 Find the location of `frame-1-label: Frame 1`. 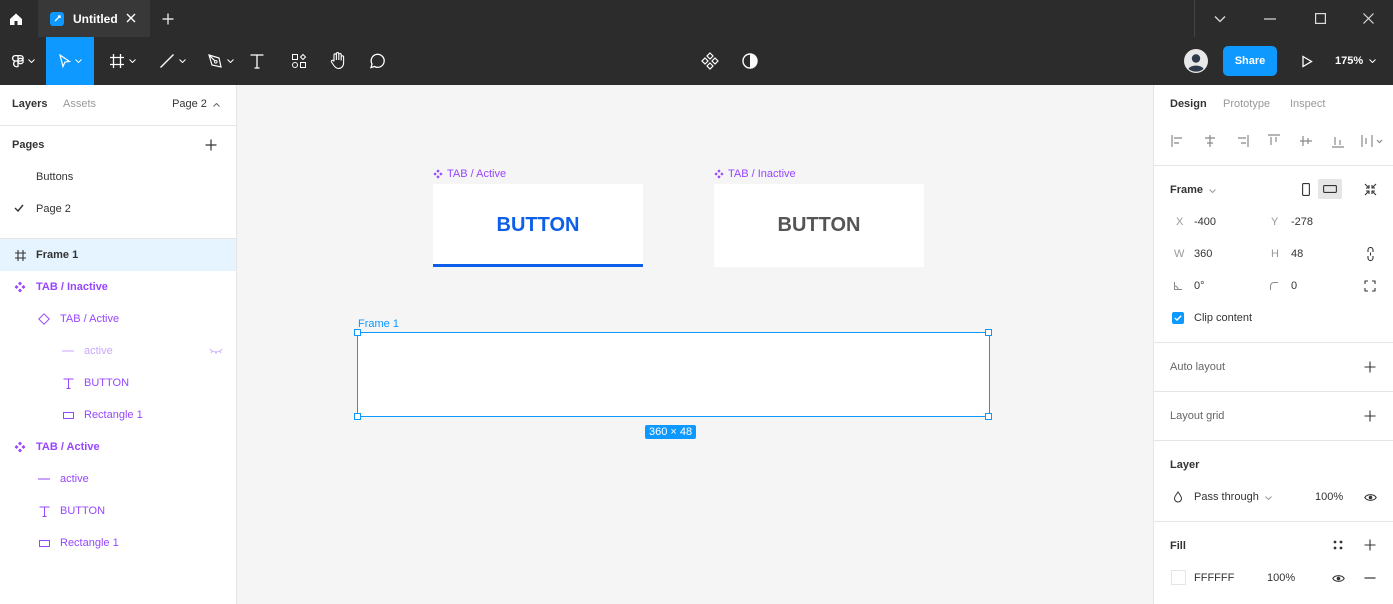

frame-1-label: Frame 1 is located at coordinates (378, 324).